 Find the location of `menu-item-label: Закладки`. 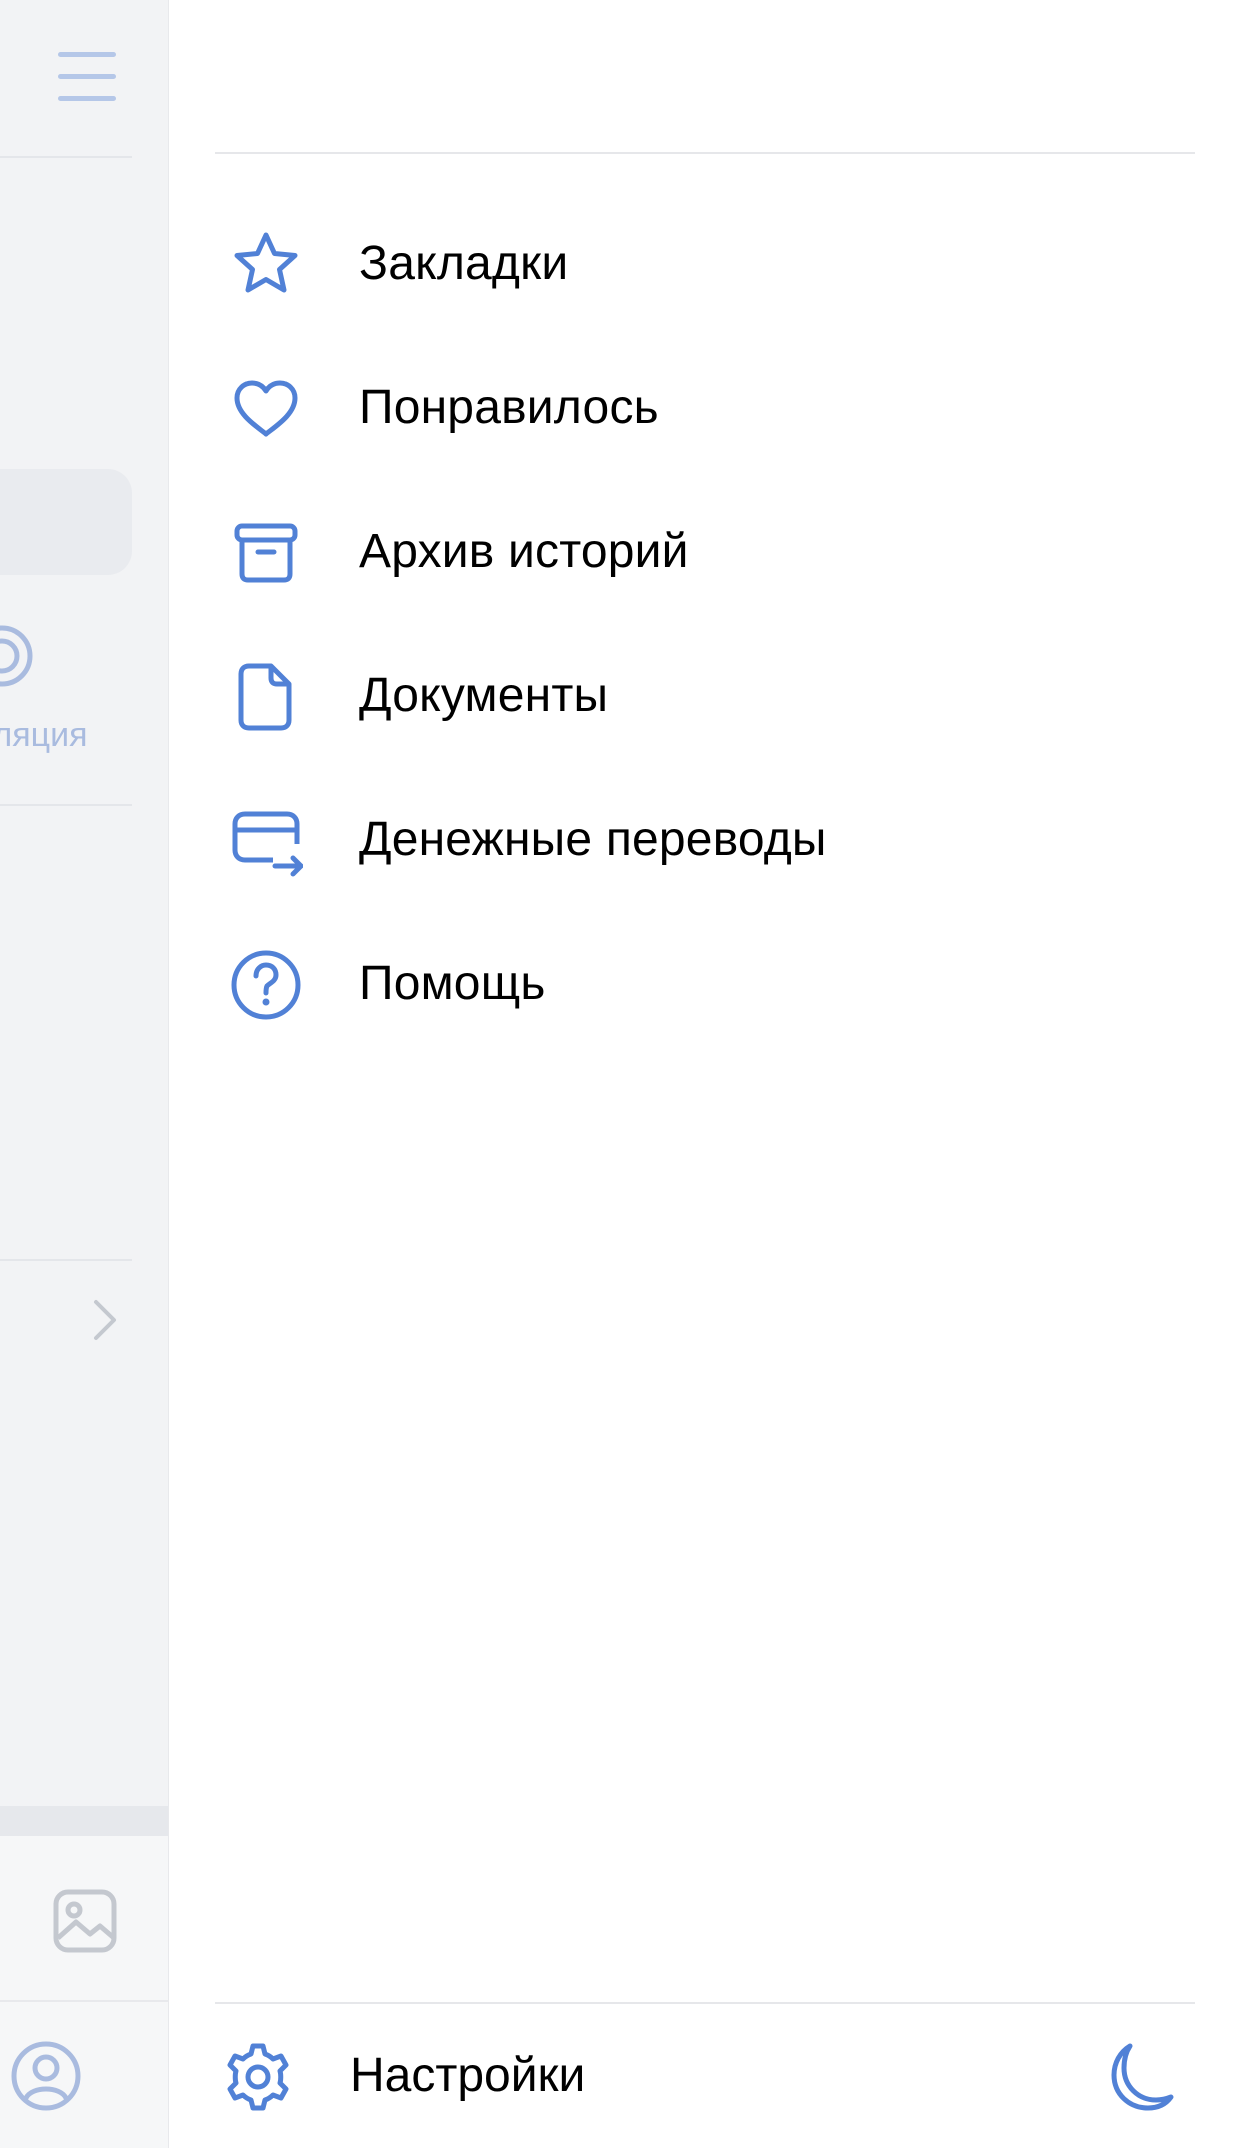

menu-item-label: Закладки is located at coordinates (464, 263).